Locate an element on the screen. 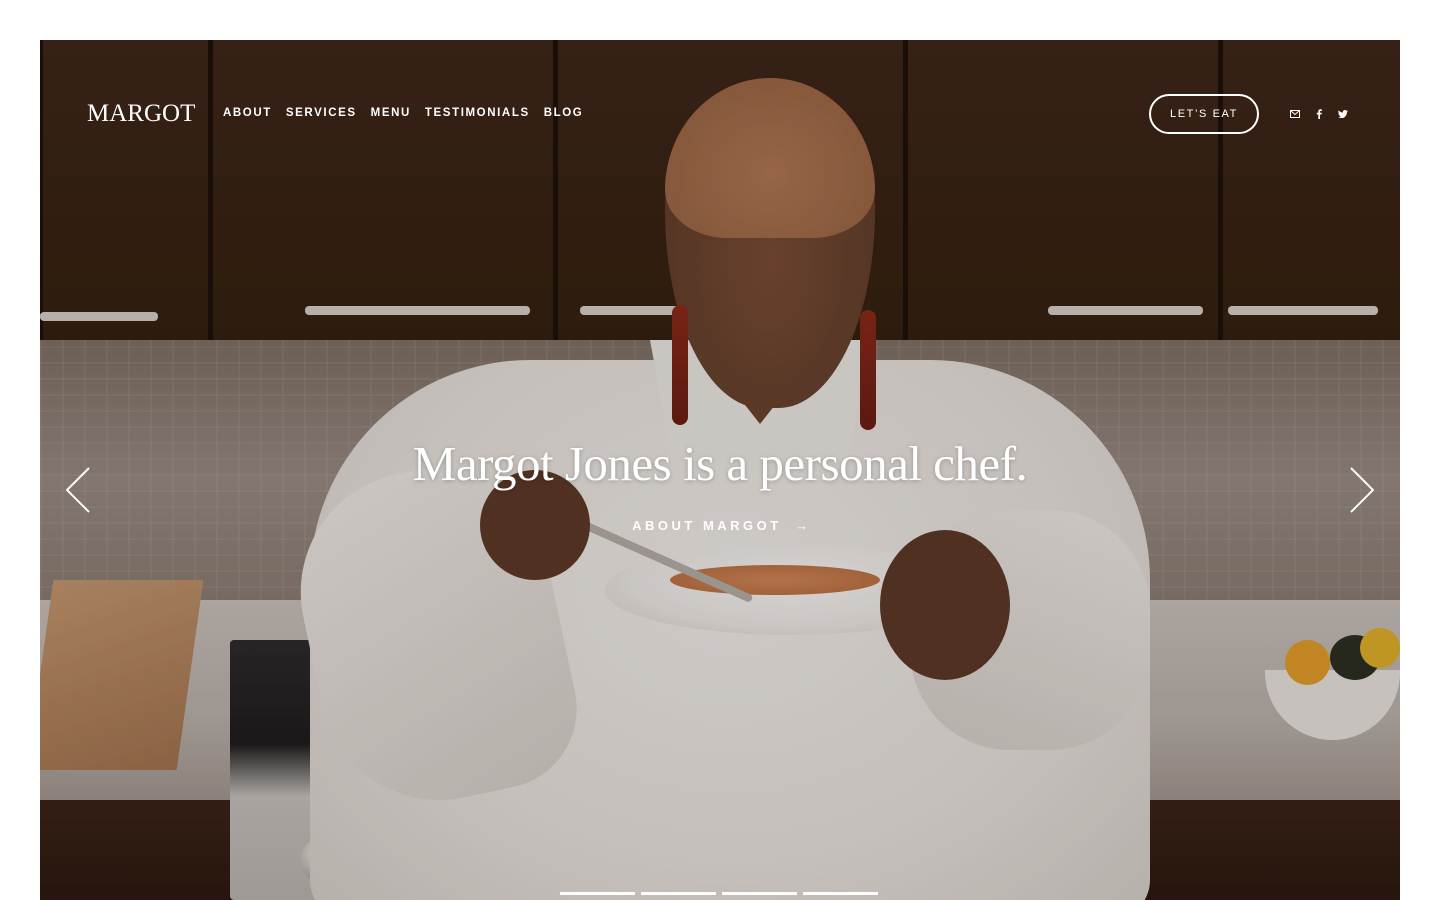 This screenshot has width=1440, height=900. nav-testimonials: TESTIMONIALS is located at coordinates (477, 113).